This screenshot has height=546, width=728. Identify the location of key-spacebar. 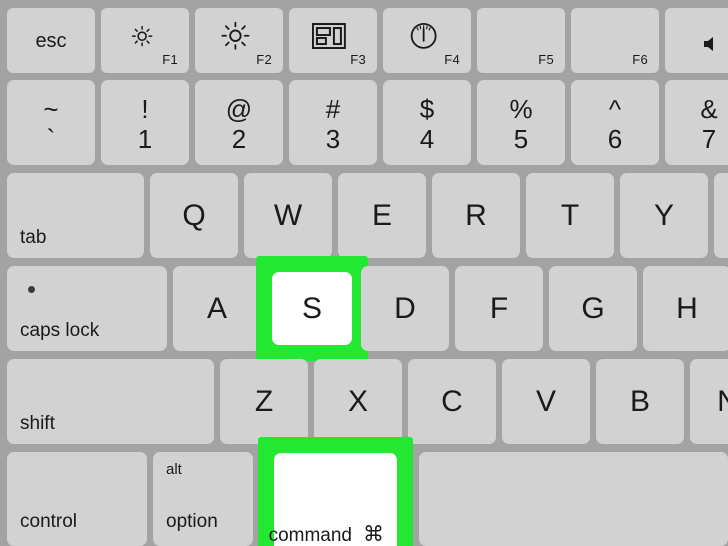
(573, 499).